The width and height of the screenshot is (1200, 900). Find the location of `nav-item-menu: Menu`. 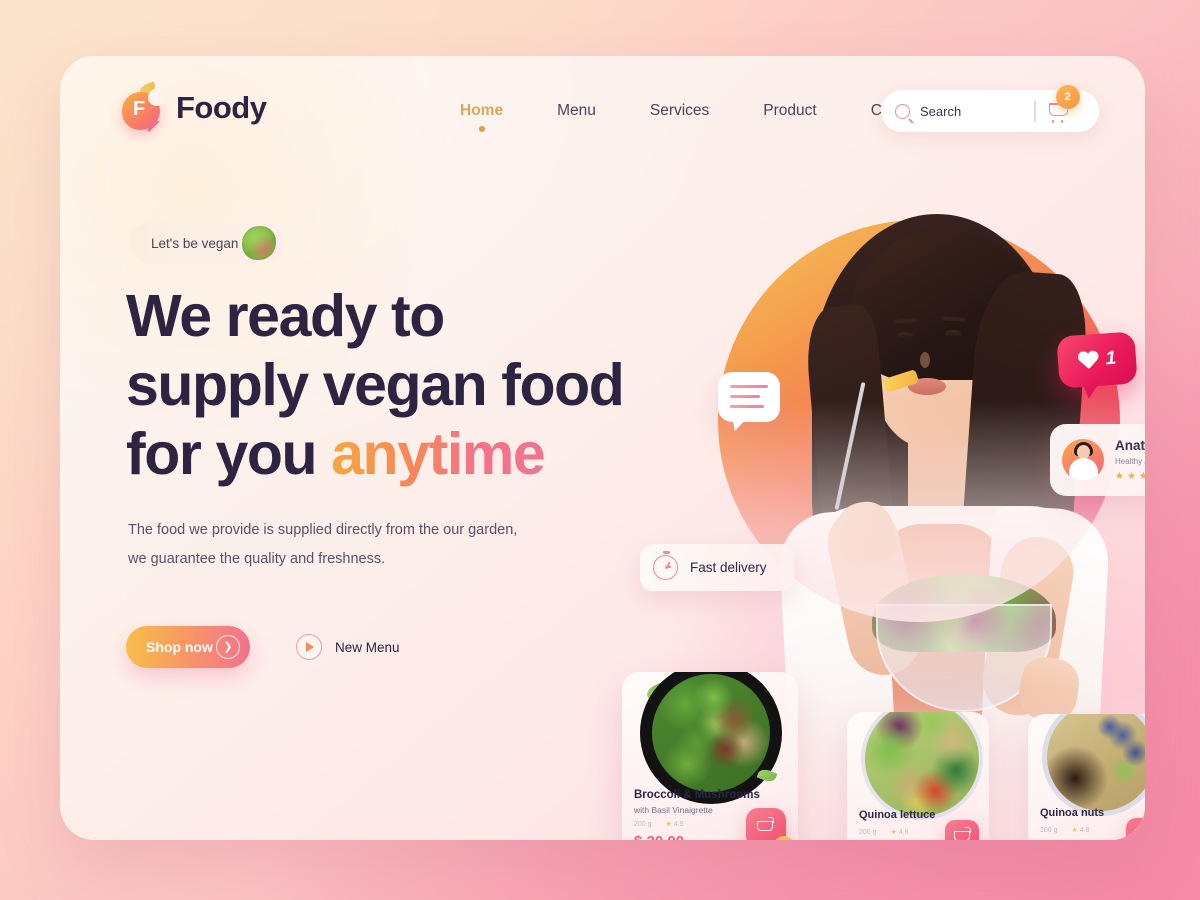

nav-item-menu: Menu is located at coordinates (576, 111).